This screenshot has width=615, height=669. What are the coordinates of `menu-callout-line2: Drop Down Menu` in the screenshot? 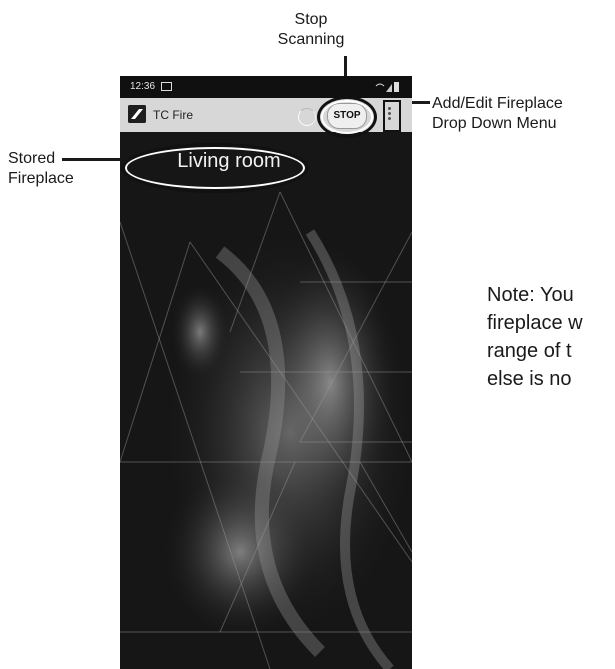 It's located at (494, 123).